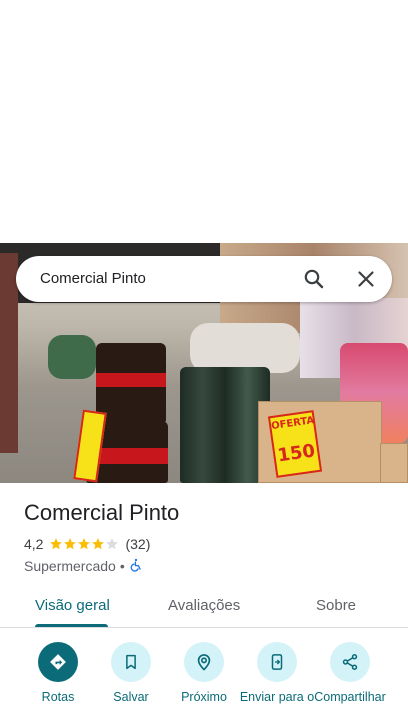  I want to click on tab-bar: Visão geral Avaliações Sobre, so click(204, 606).